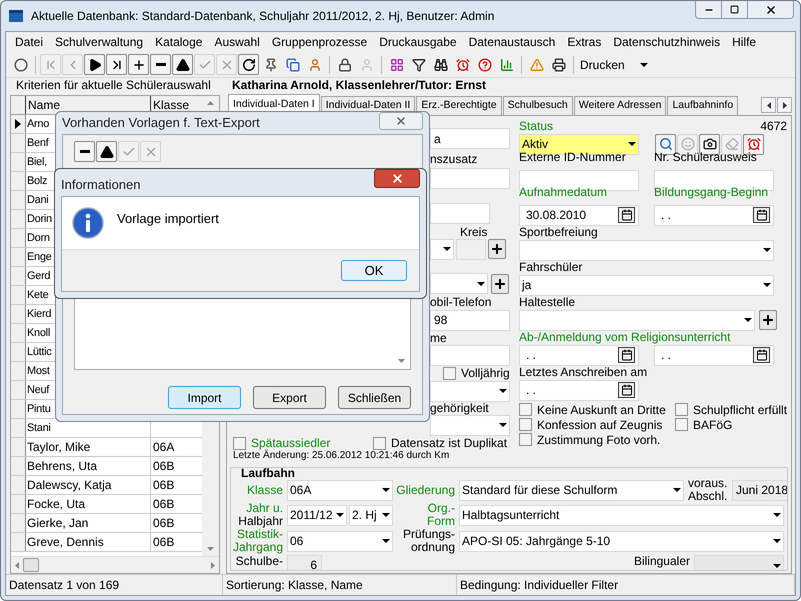  What do you see at coordinates (303, 443) in the screenshot?
I see `checkbox: Spätaussiedler` at bounding box center [303, 443].